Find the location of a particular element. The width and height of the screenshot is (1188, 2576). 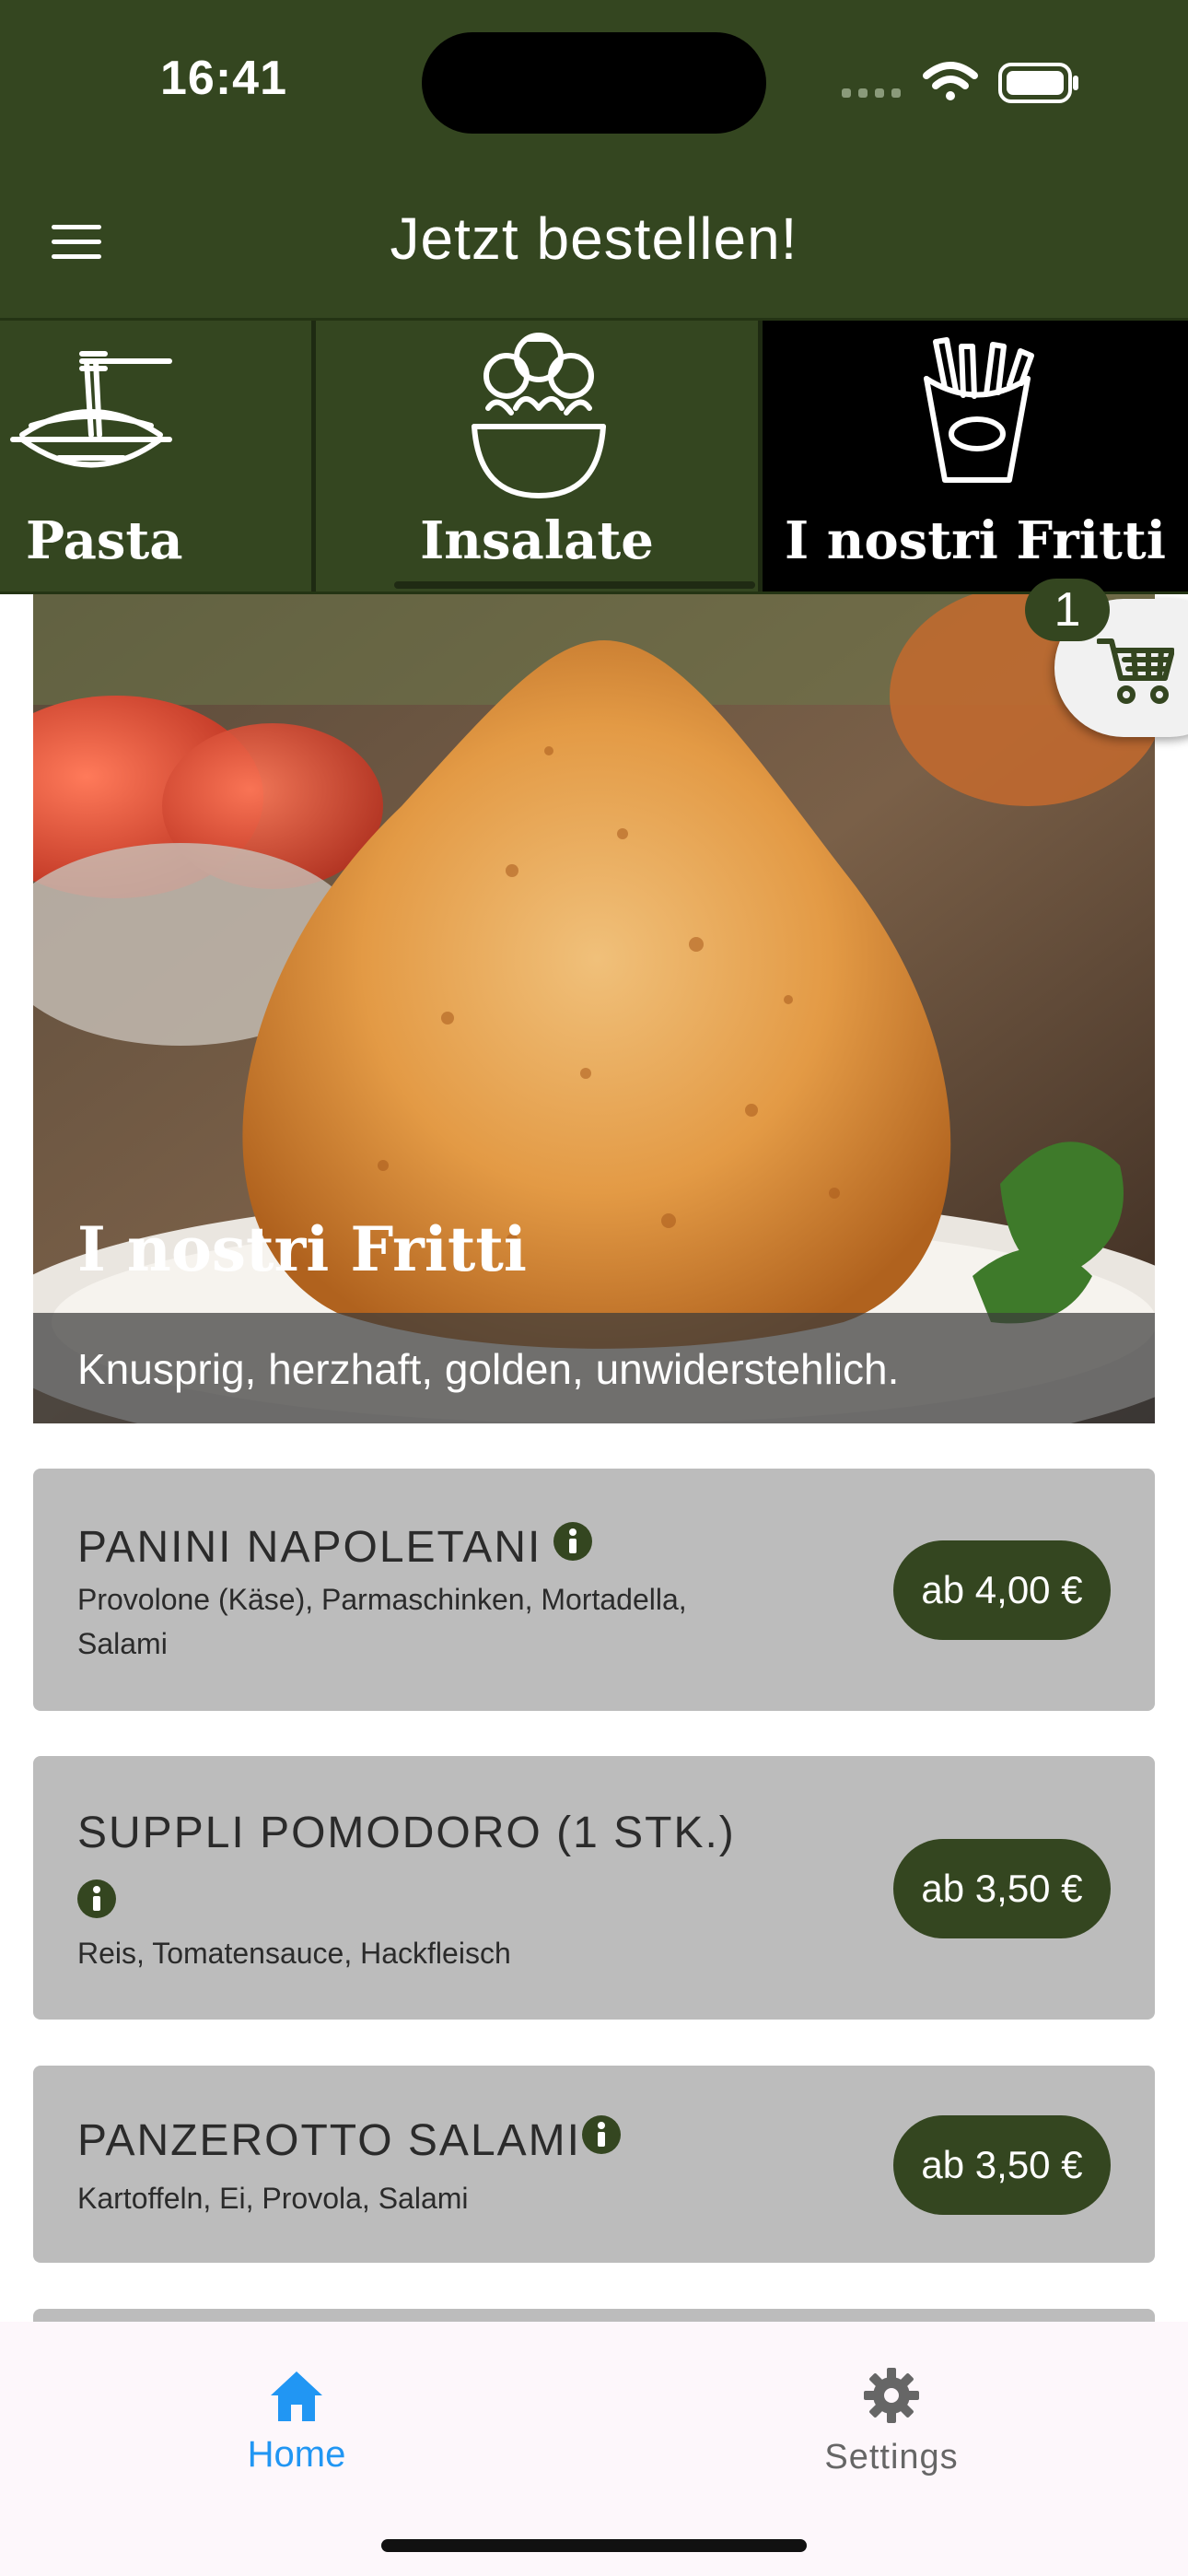

product-name: PANINI NAPOLETANI is located at coordinates (309, 1547).